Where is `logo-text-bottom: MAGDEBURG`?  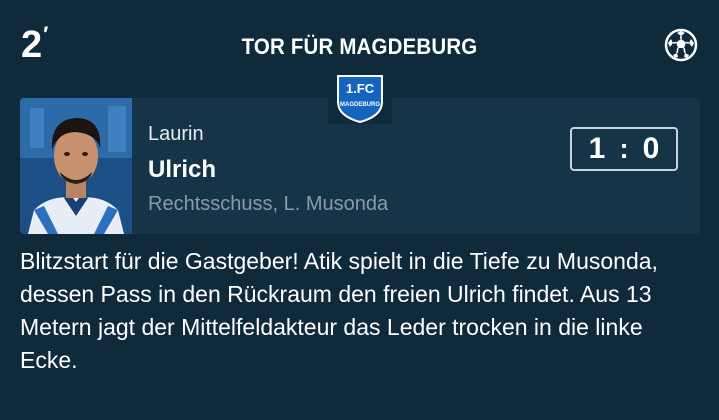
logo-text-bottom: MAGDEBURG is located at coordinates (360, 105).